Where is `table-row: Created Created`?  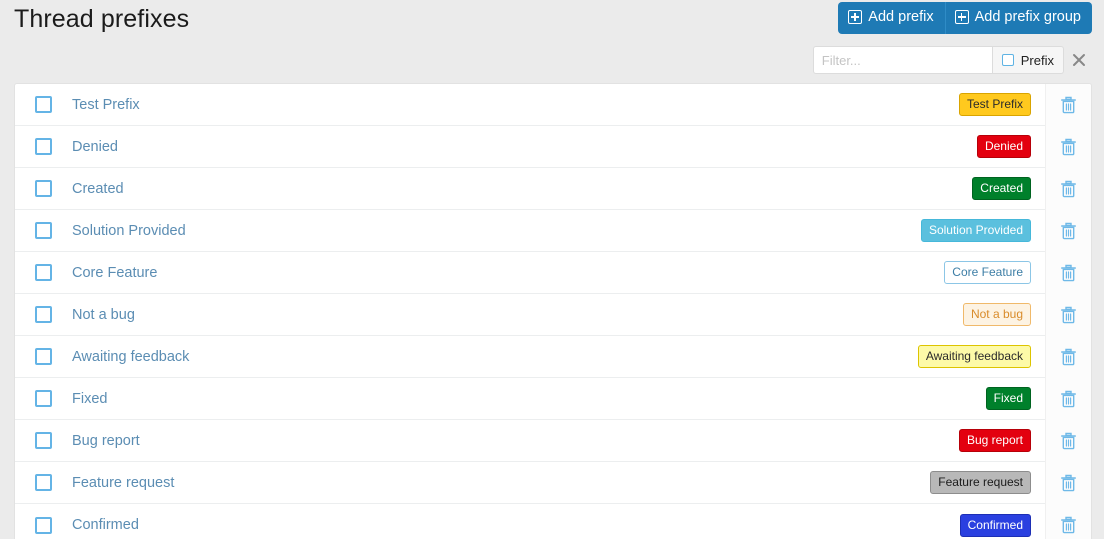 table-row: Created Created is located at coordinates (553, 188).